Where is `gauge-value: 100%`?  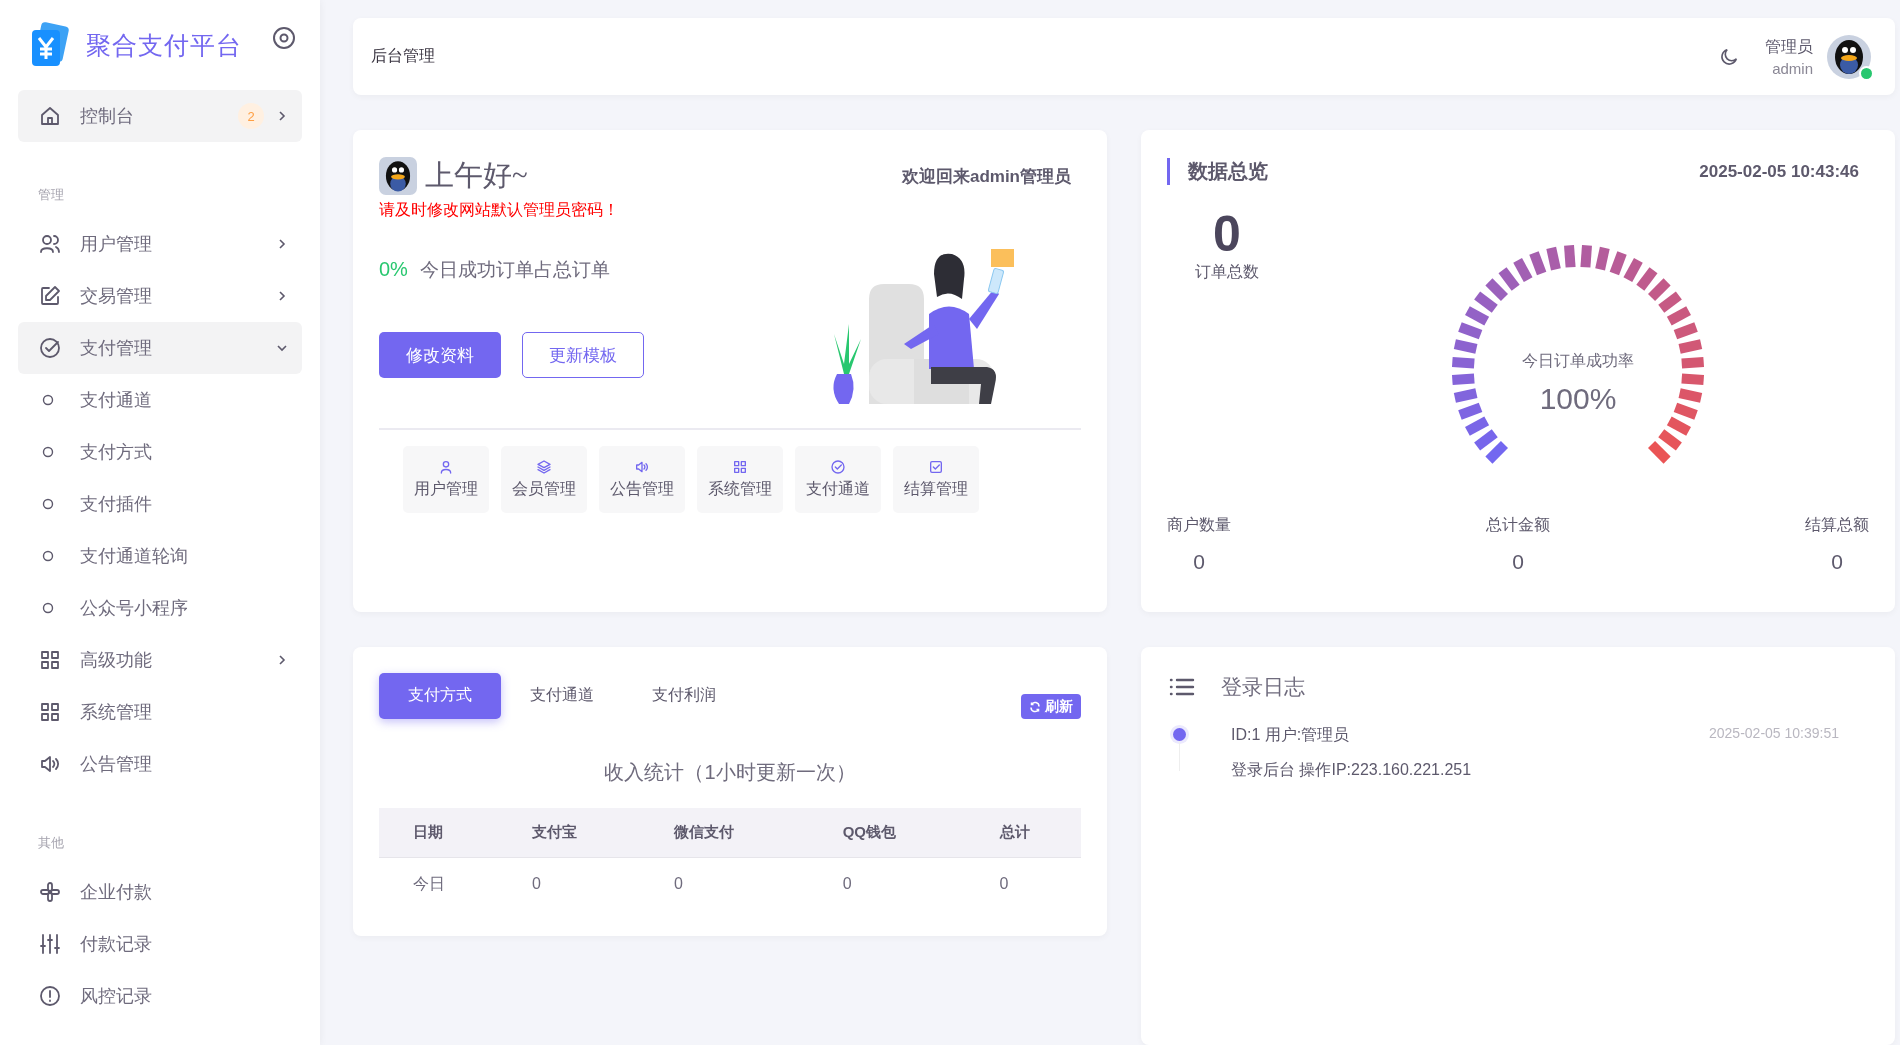
gauge-value: 100% is located at coordinates (1578, 399).